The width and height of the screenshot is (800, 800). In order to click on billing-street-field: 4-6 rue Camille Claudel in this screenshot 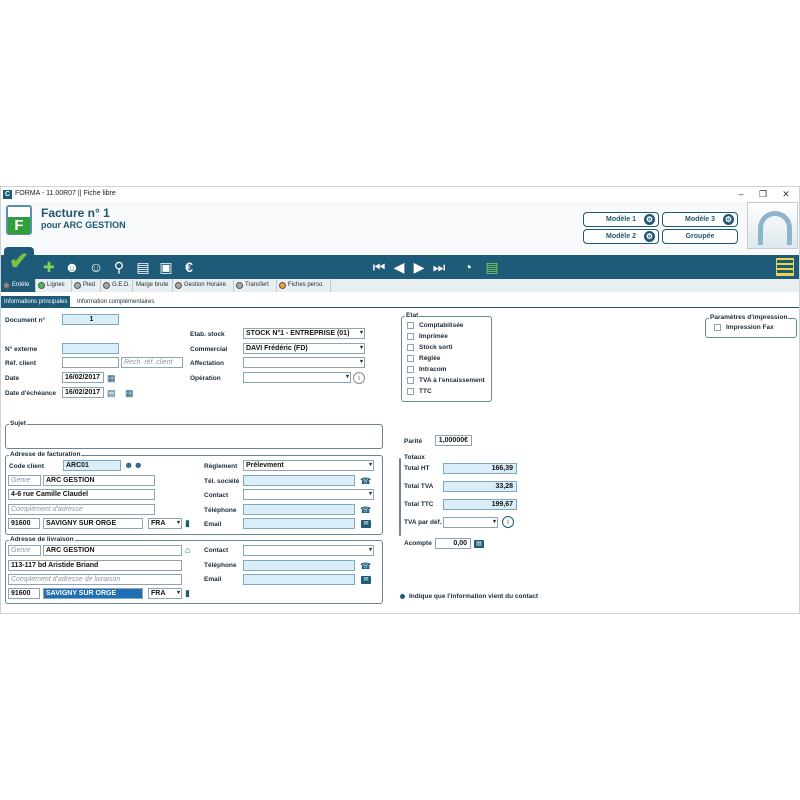, I will do `click(81, 494)`.